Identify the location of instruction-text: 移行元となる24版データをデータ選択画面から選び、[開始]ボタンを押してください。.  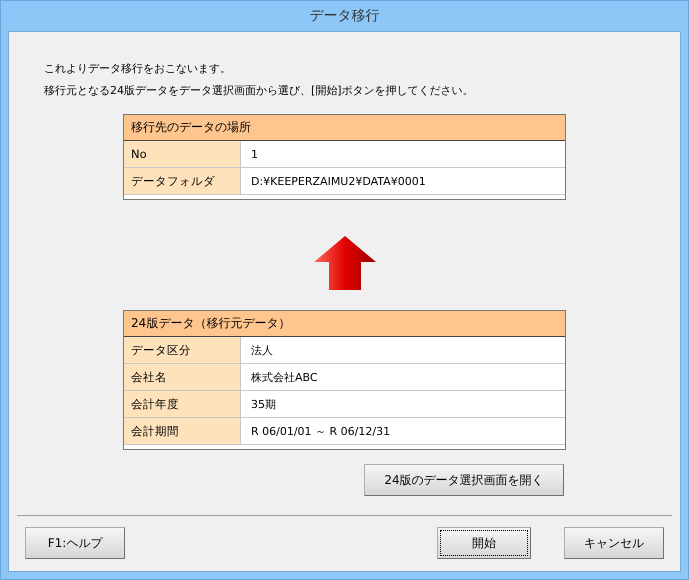
(259, 91).